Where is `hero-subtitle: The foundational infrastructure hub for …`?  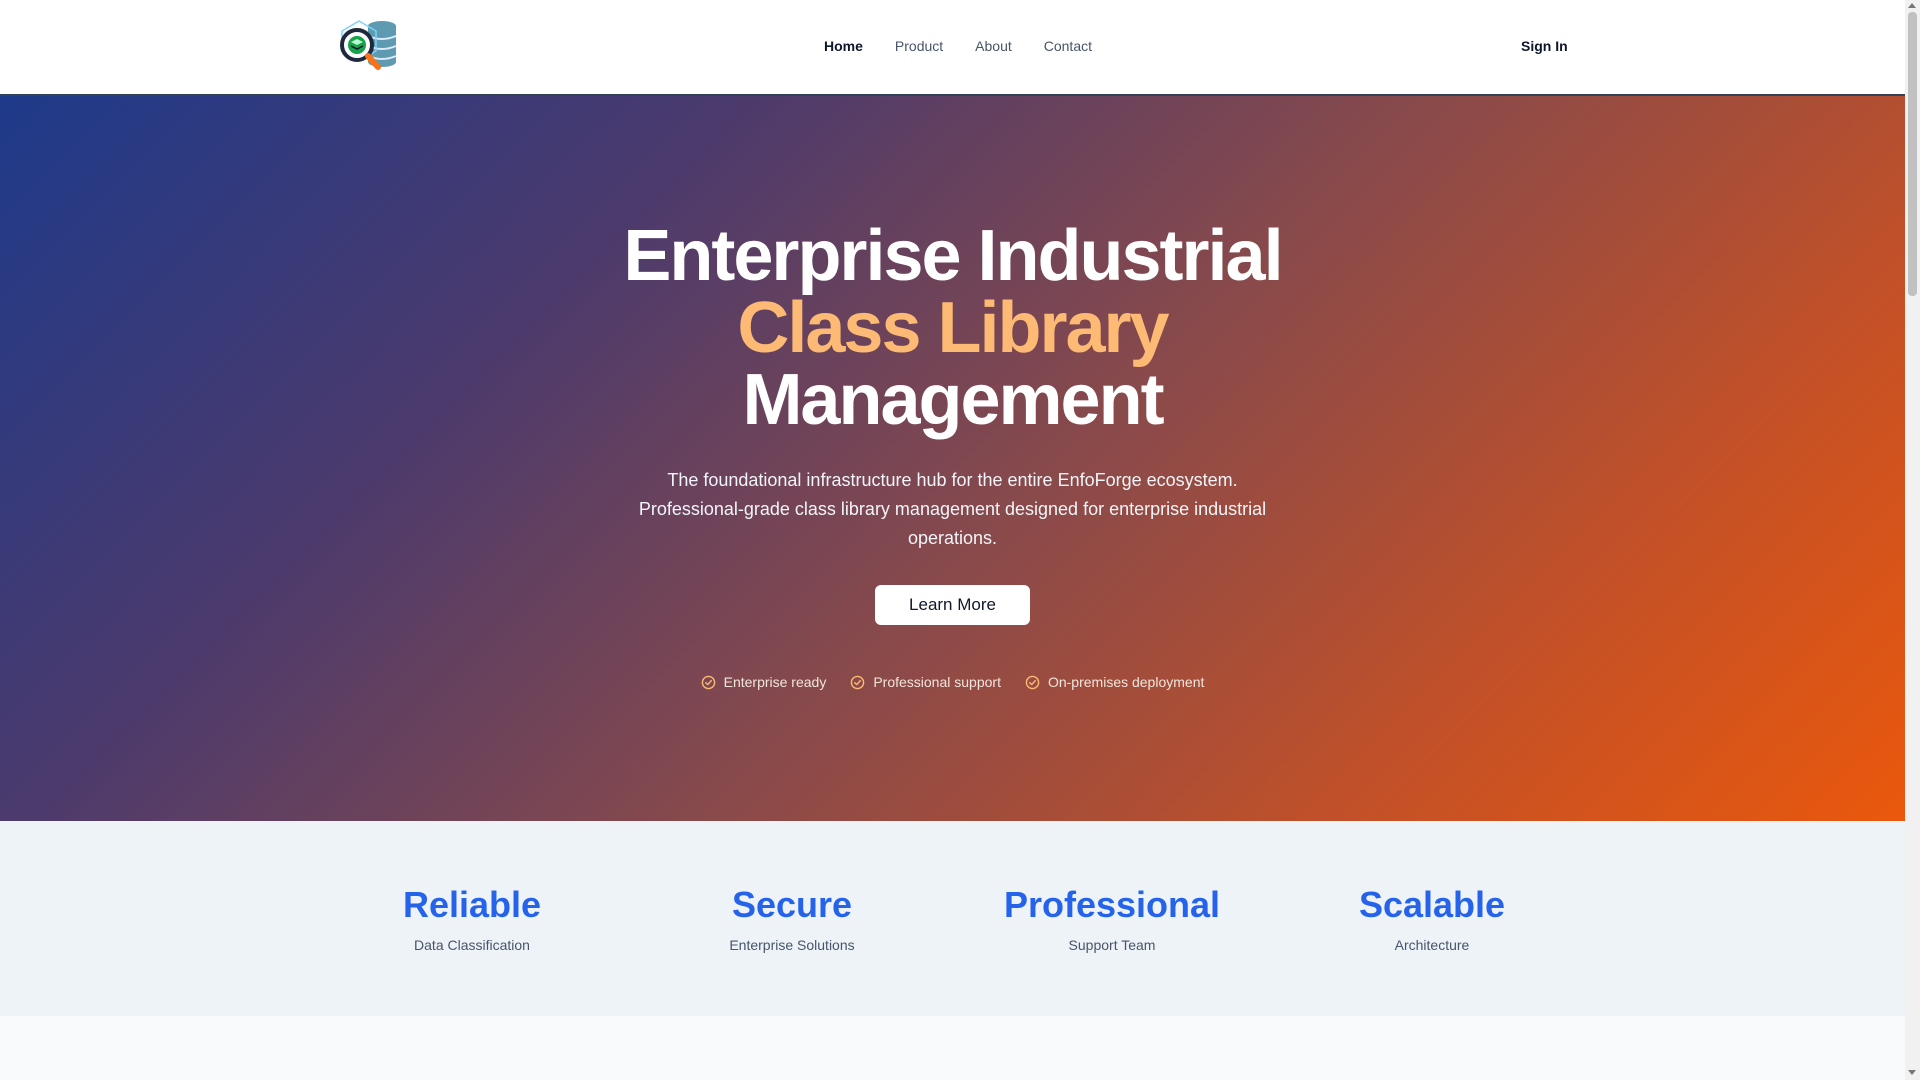
hero-subtitle: The foundational infrastructure hub for … is located at coordinates (952, 509).